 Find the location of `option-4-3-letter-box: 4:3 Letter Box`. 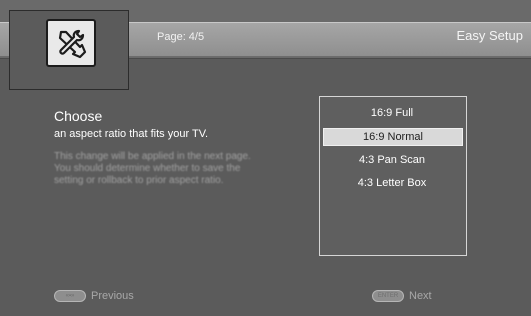

option-4-3-letter-box: 4:3 Letter Box is located at coordinates (392, 183).